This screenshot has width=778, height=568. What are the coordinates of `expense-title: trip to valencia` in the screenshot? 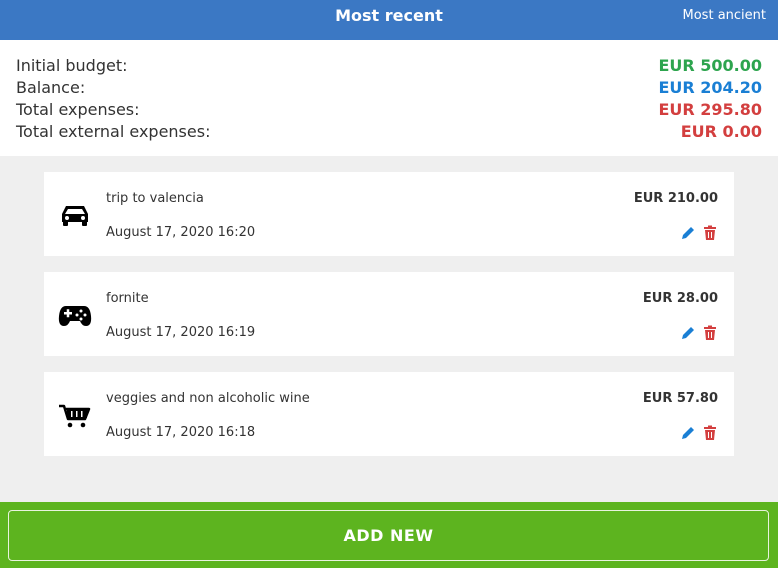 It's located at (155, 198).